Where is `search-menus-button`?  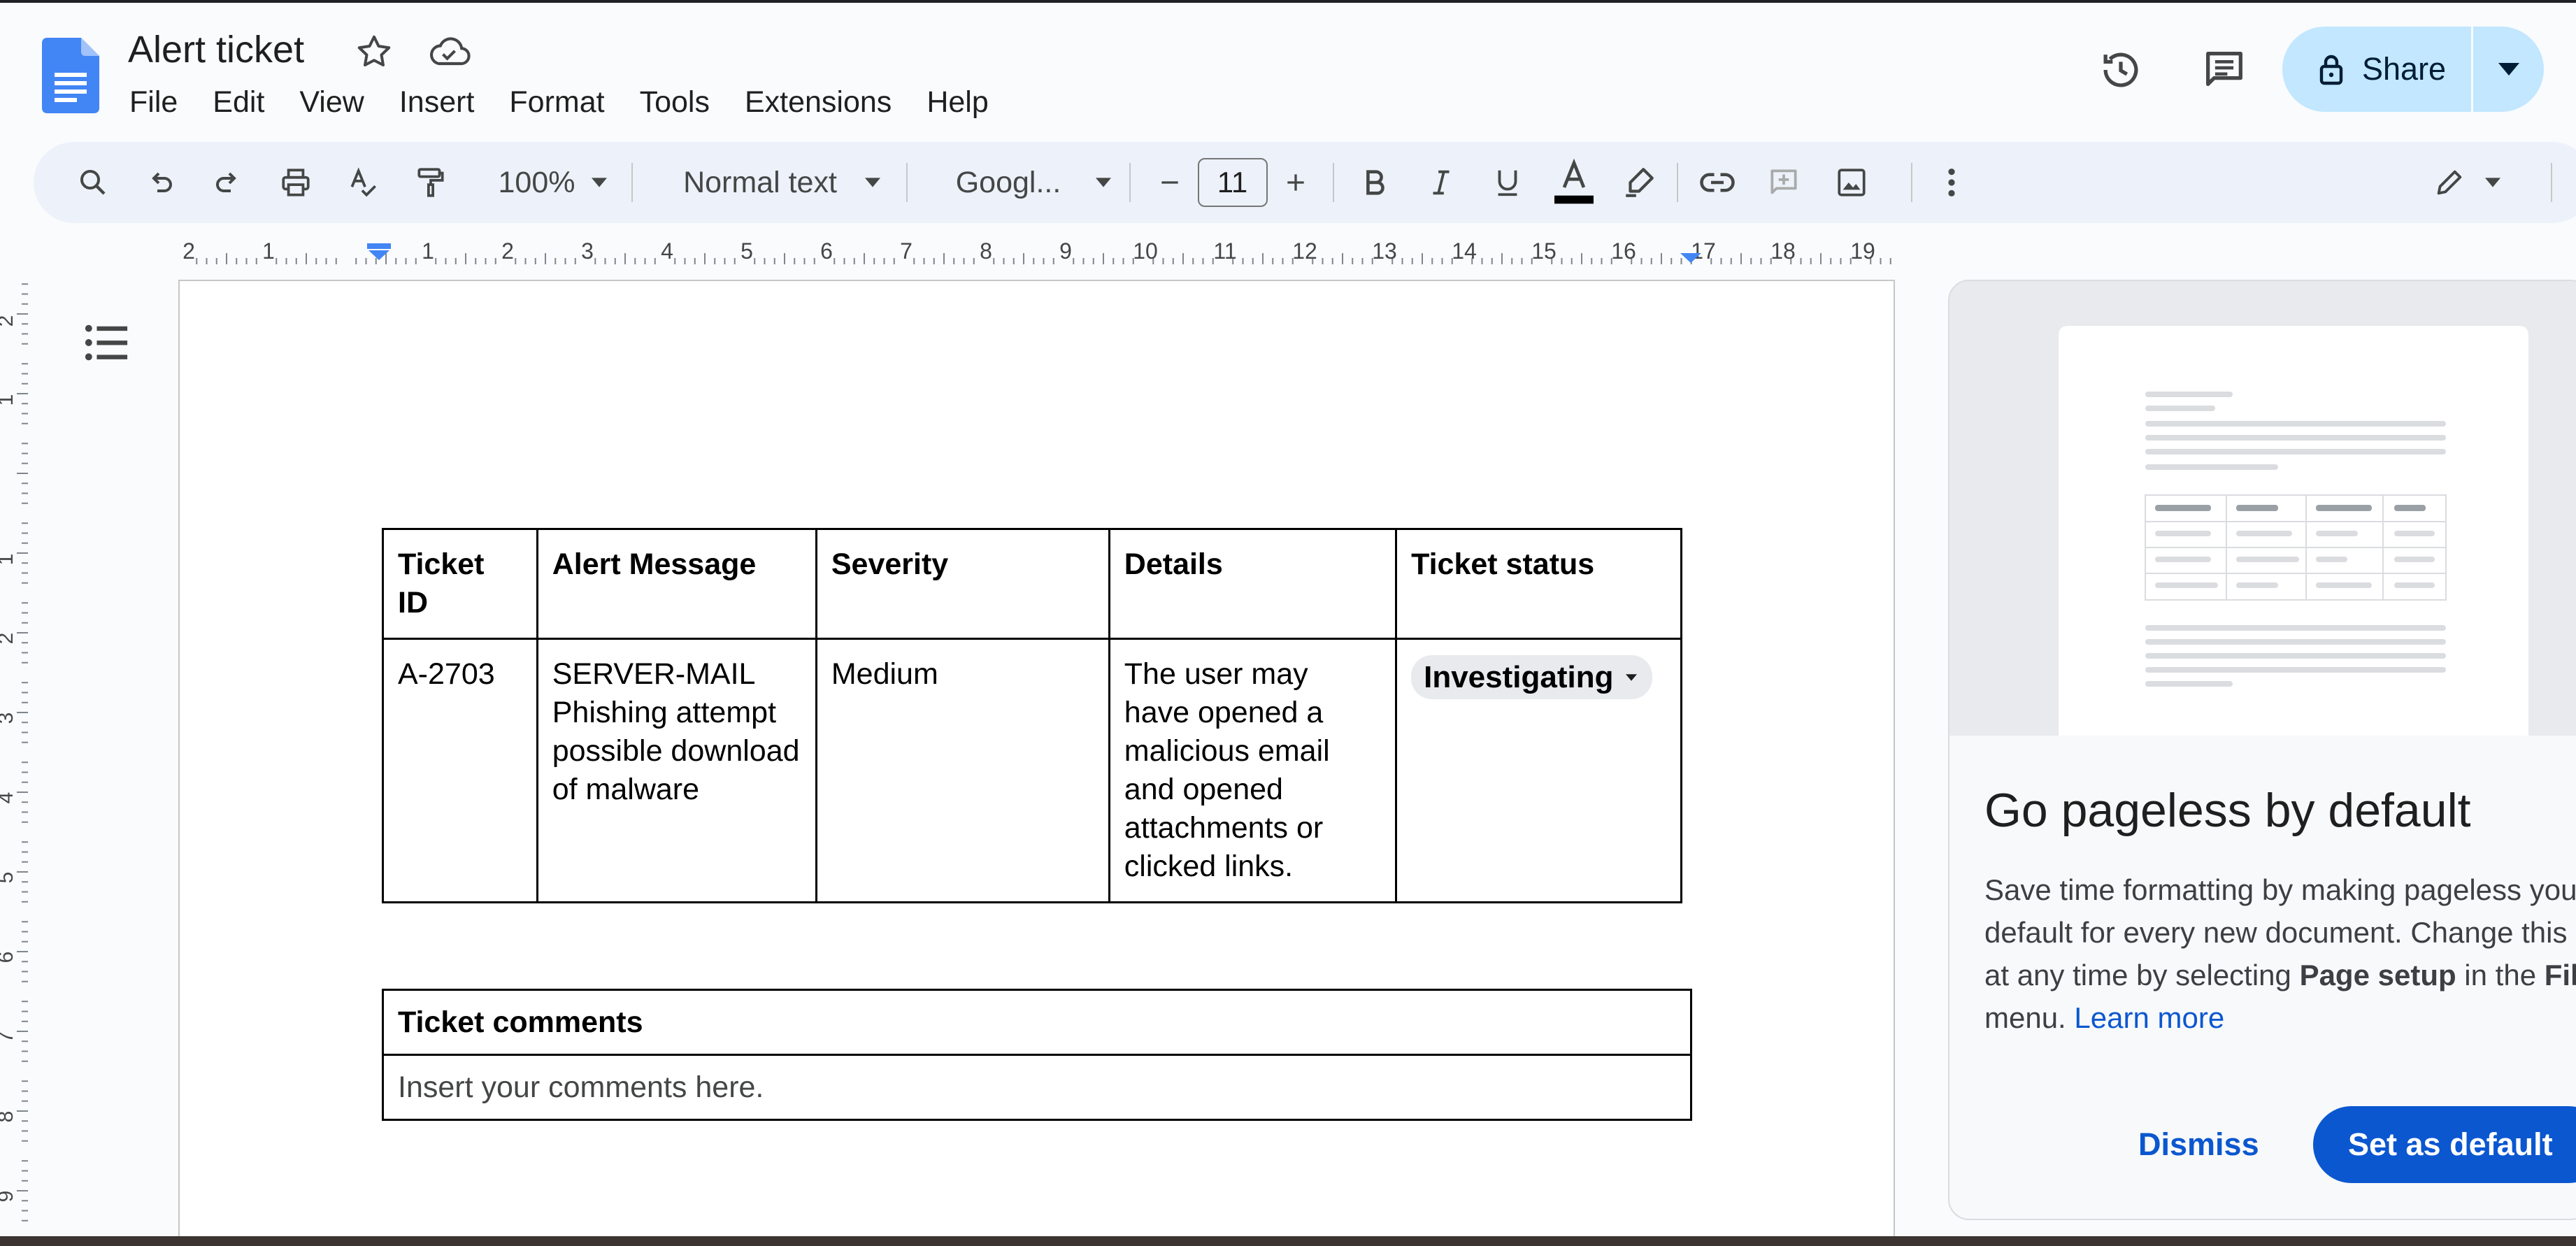
search-menus-button is located at coordinates (93, 182).